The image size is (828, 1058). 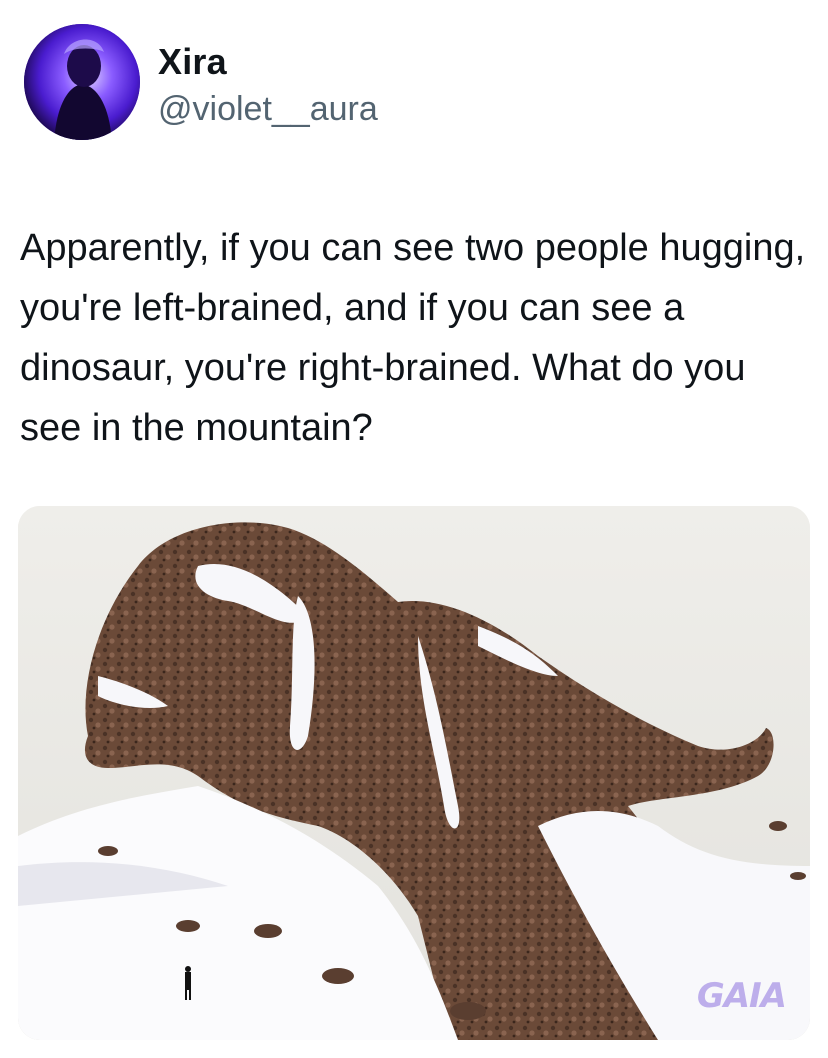 What do you see at coordinates (741, 996) in the screenshot?
I see `photo-watermark: GAIA` at bounding box center [741, 996].